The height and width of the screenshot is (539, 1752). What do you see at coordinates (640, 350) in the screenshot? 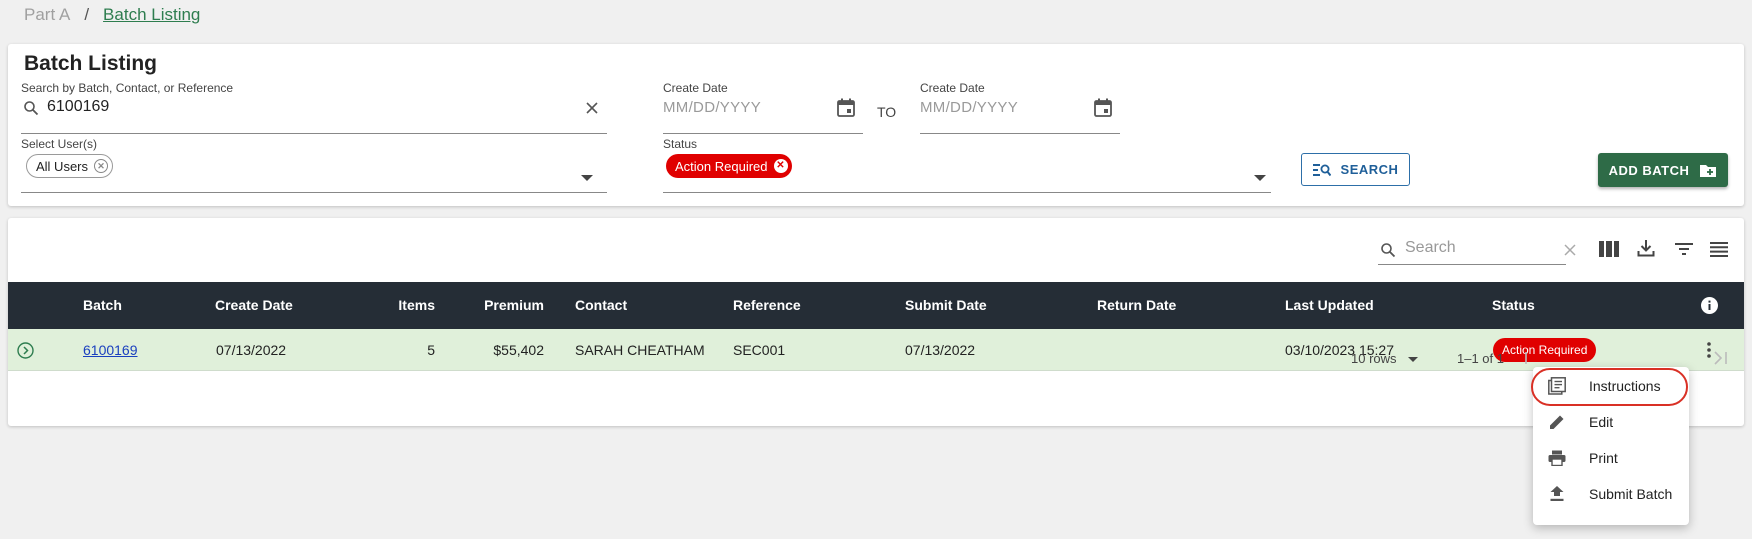
I see `cell-contact: SARAH CHEATHAM` at bounding box center [640, 350].